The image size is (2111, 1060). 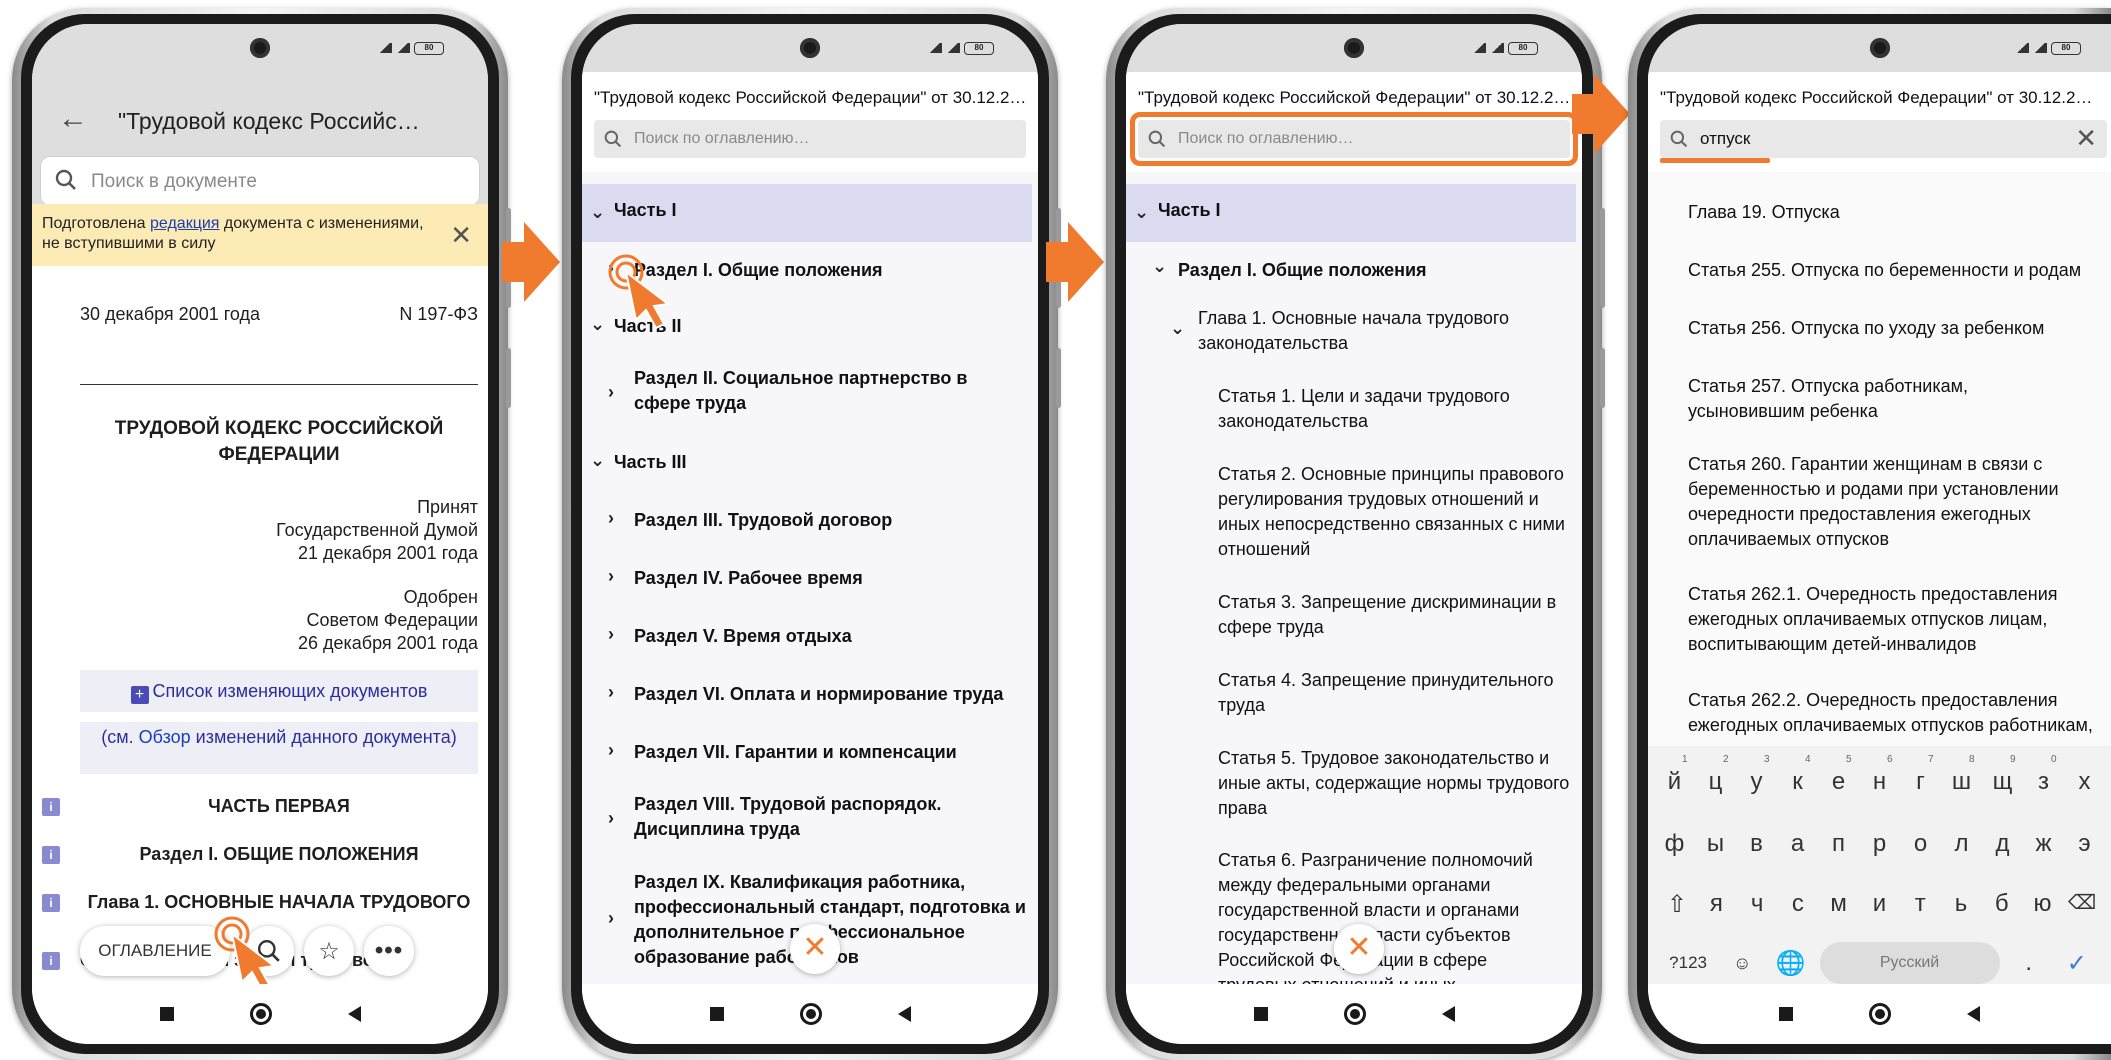 What do you see at coordinates (1839, 904) in the screenshot?
I see `key-м: м` at bounding box center [1839, 904].